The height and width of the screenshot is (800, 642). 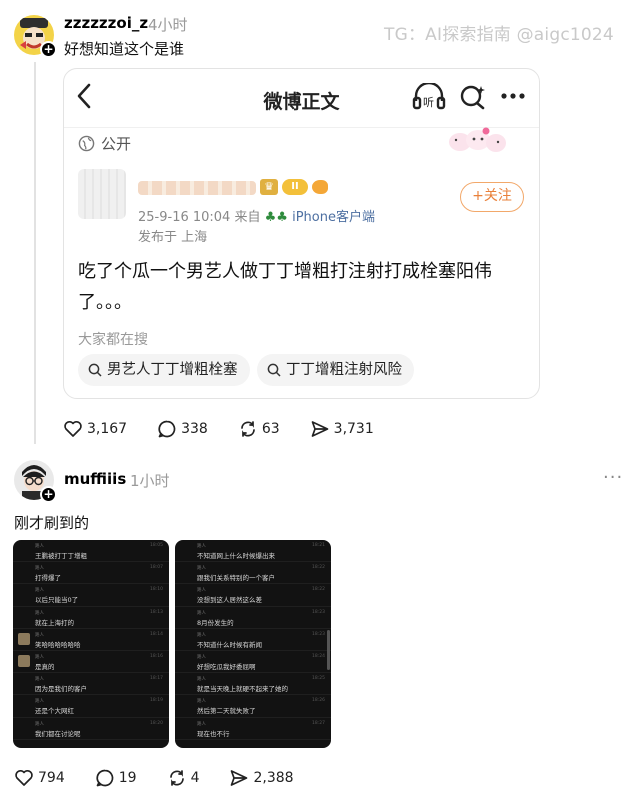 I want to click on chat-message: 因为是我们的客户, so click(x=61, y=689).